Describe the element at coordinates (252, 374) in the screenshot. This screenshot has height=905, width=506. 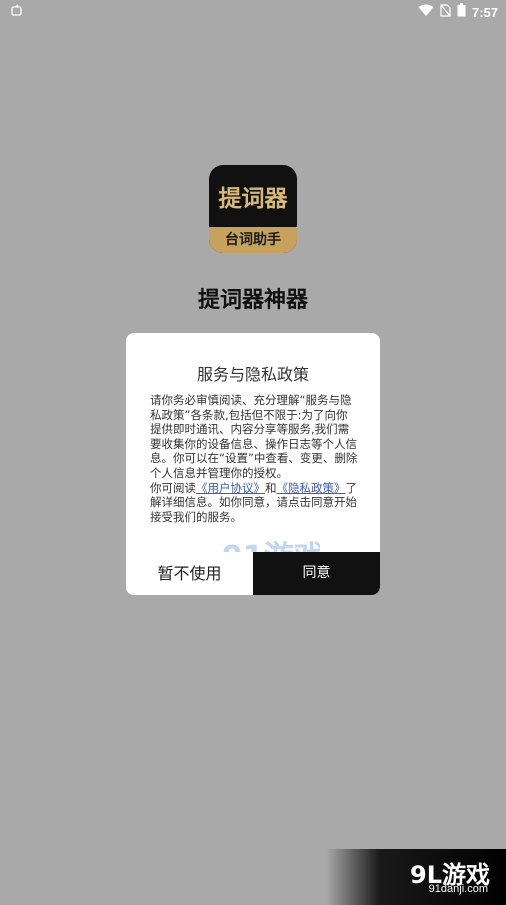
I see `dialog-title: 服务与隐私政策` at that location.